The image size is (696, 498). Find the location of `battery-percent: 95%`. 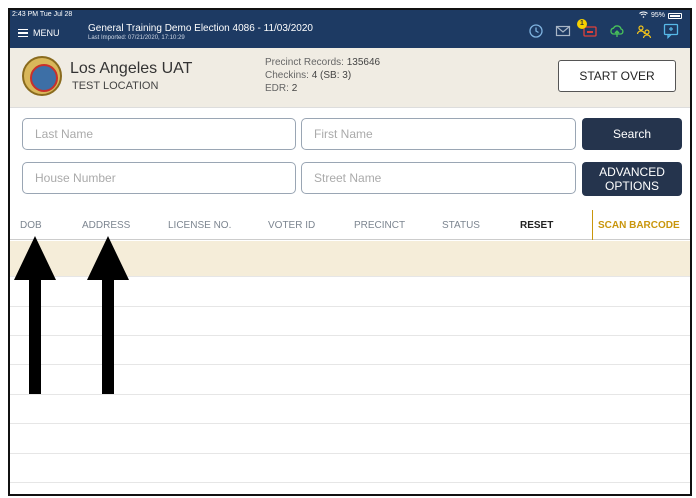

battery-percent: 95% is located at coordinates (657, 15).